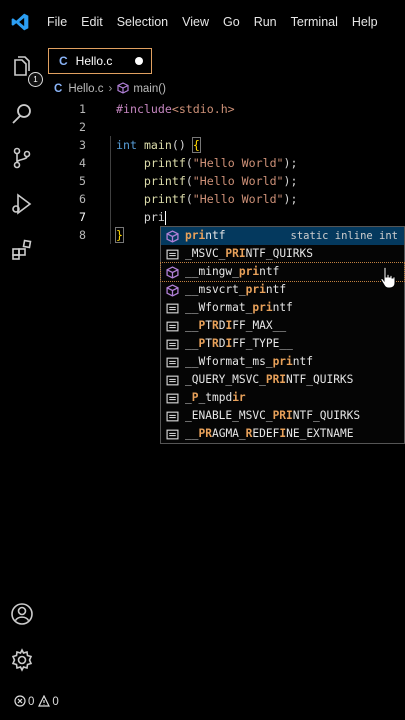 The height and width of the screenshot is (720, 405). I want to click on line-number: 3, so click(82, 145).